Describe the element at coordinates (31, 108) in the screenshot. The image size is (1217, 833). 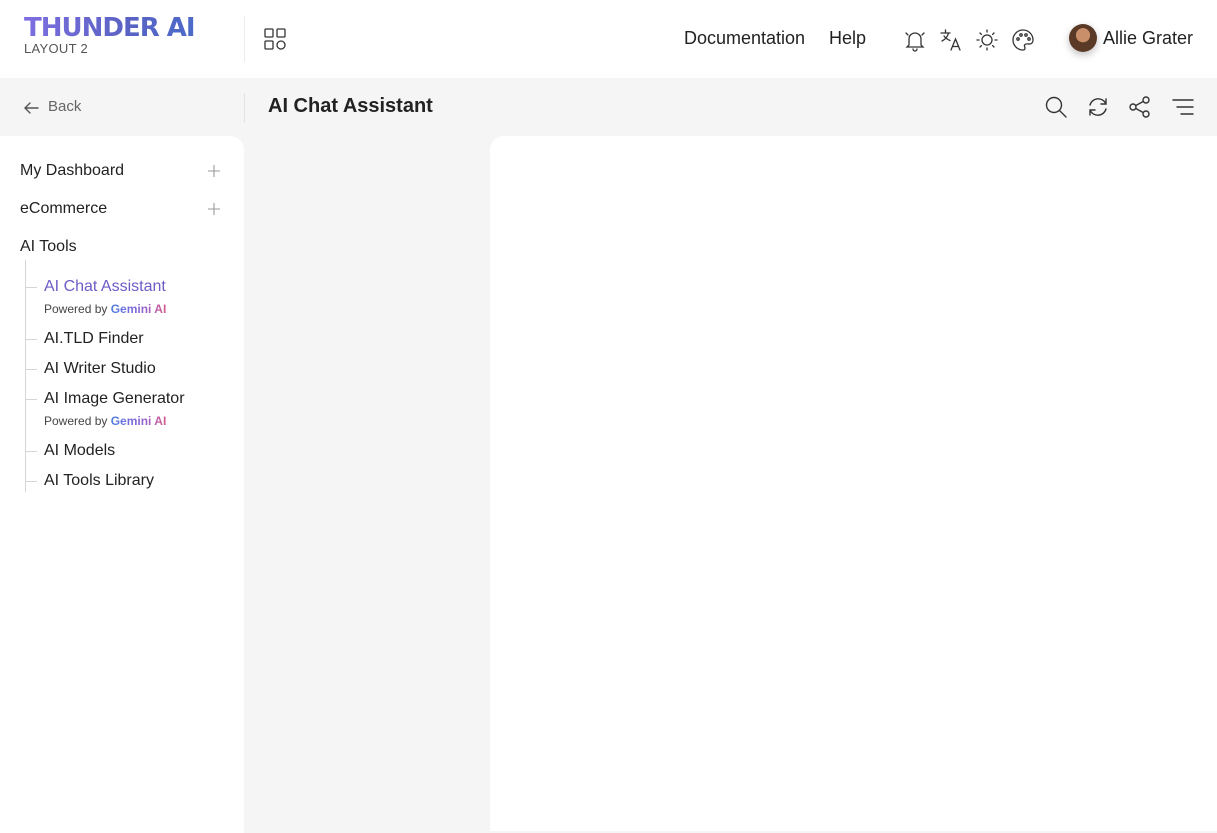
I see `arrow-left-icon` at that location.